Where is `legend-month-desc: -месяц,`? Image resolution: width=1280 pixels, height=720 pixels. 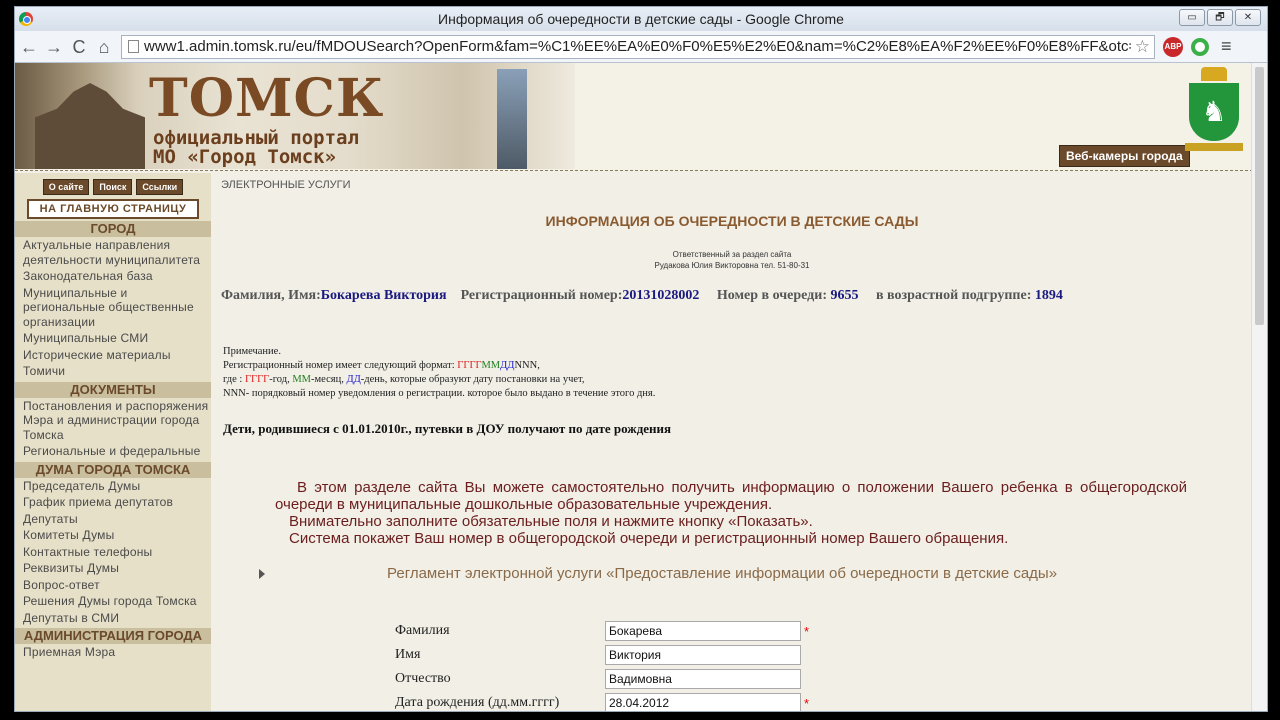
legend-month-desc: -месяц, is located at coordinates (329, 379).